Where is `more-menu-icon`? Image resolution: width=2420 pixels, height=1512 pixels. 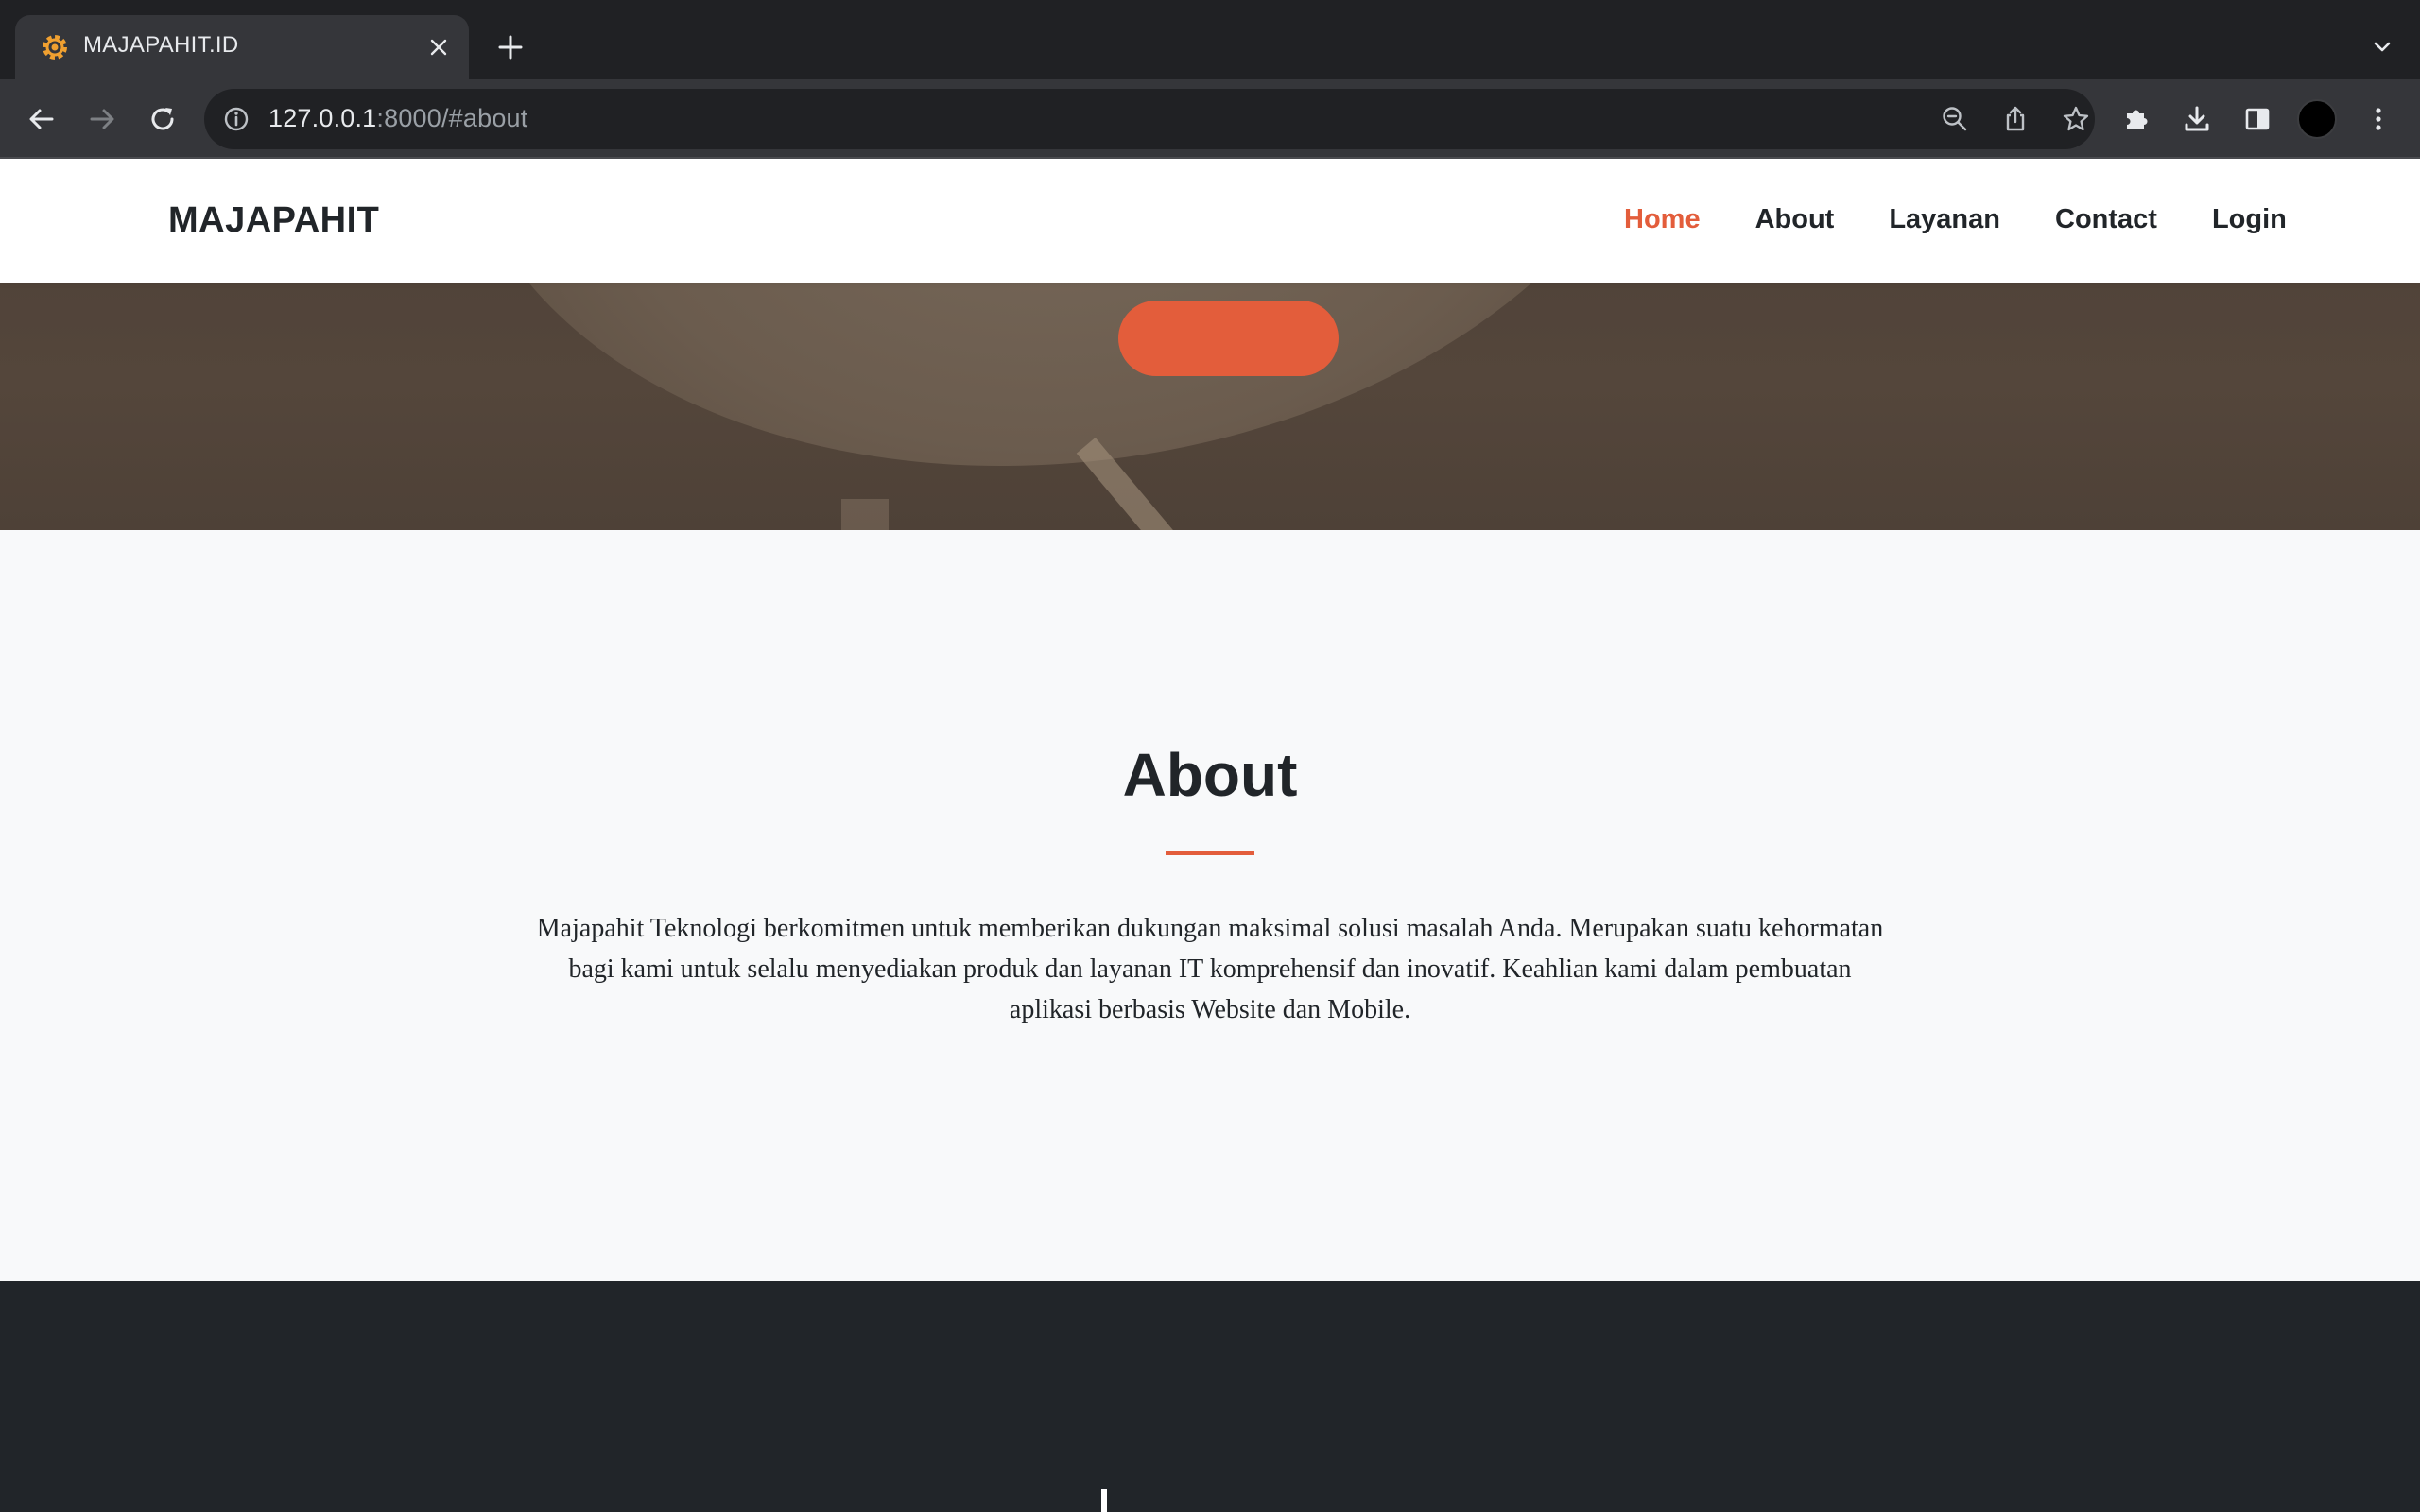 more-menu-icon is located at coordinates (2378, 119).